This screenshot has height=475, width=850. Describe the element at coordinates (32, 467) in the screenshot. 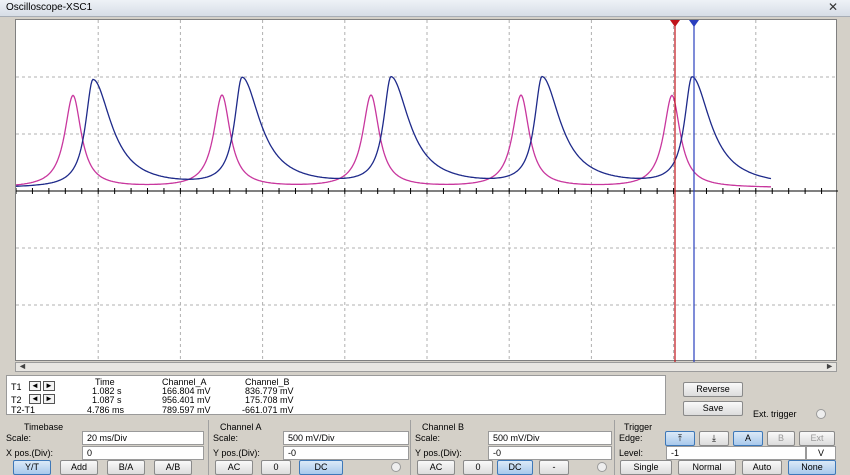

I see `yt-button: Y/T` at that location.